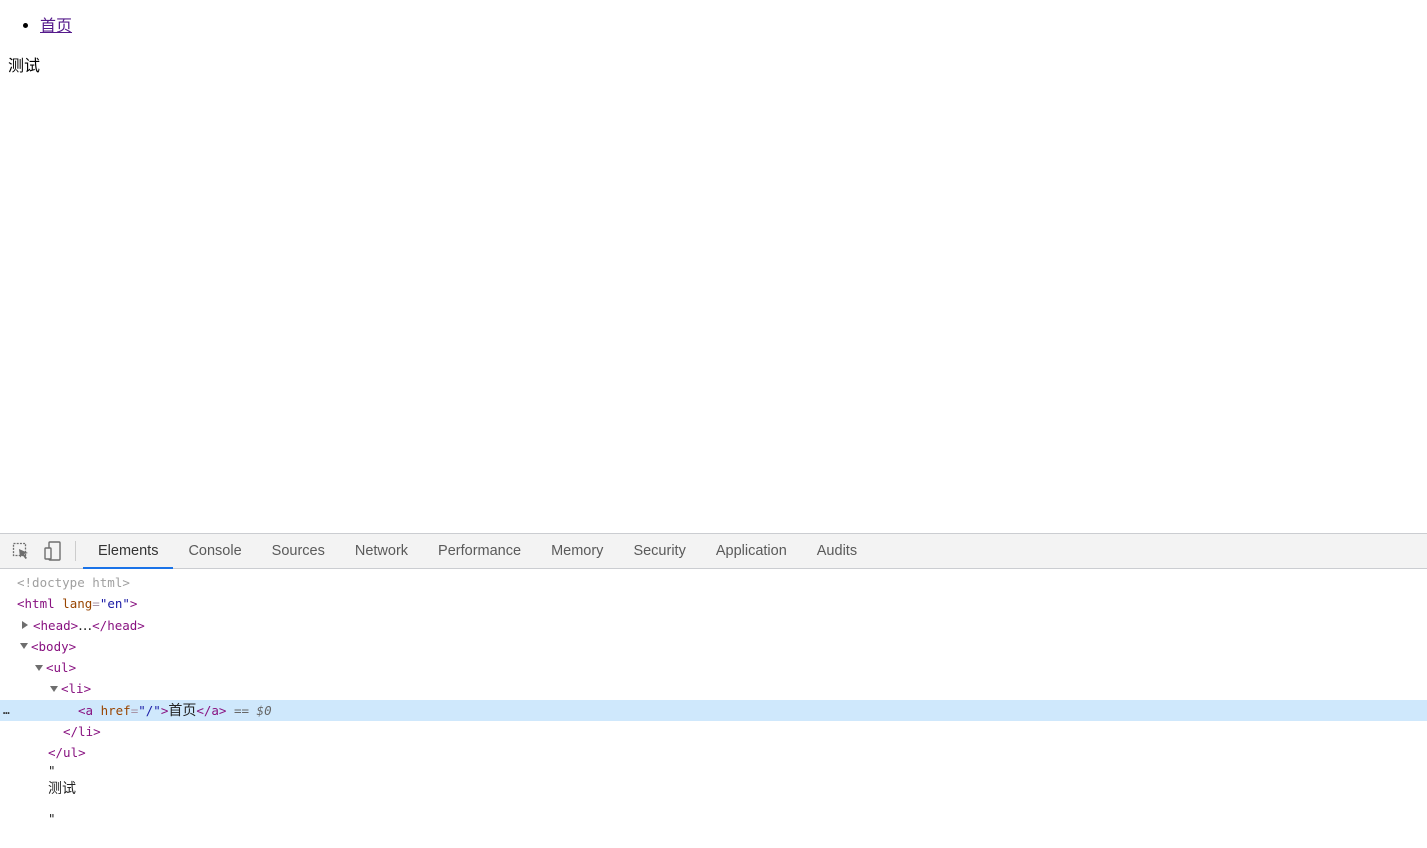 This screenshot has width=1427, height=848. I want to click on text-quote-open: ", so click(52, 770).